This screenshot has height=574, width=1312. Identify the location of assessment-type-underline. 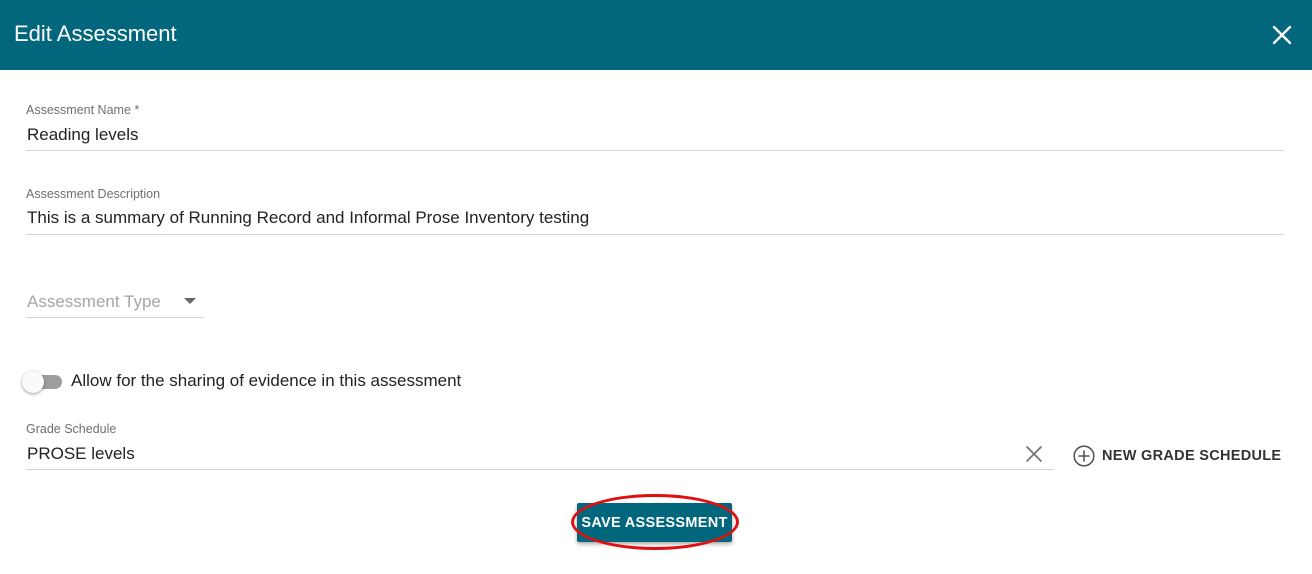
(115, 317).